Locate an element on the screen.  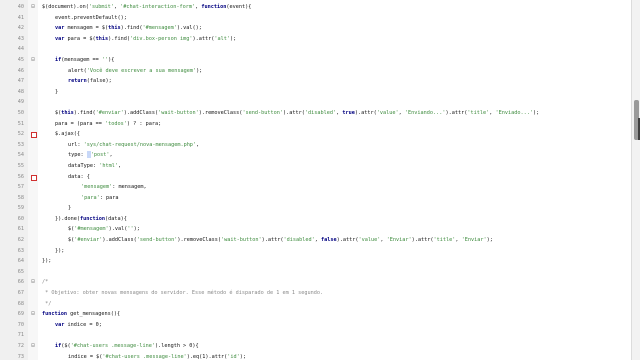
code-line: 54 type: 'post', is located at coordinates (315, 155).